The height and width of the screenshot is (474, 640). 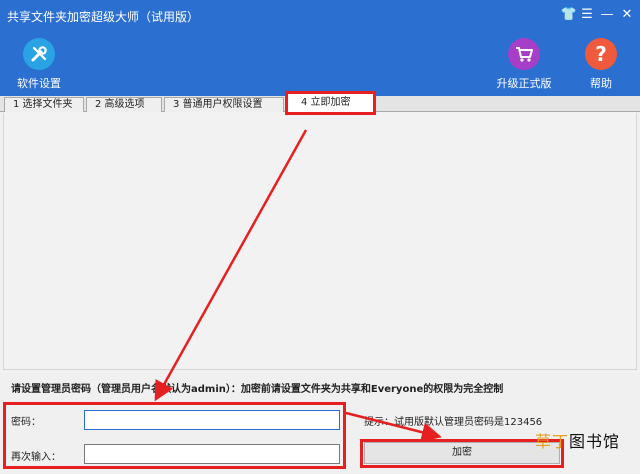 What do you see at coordinates (595, 441) in the screenshot?
I see `watermark-text: 图书馆` at bounding box center [595, 441].